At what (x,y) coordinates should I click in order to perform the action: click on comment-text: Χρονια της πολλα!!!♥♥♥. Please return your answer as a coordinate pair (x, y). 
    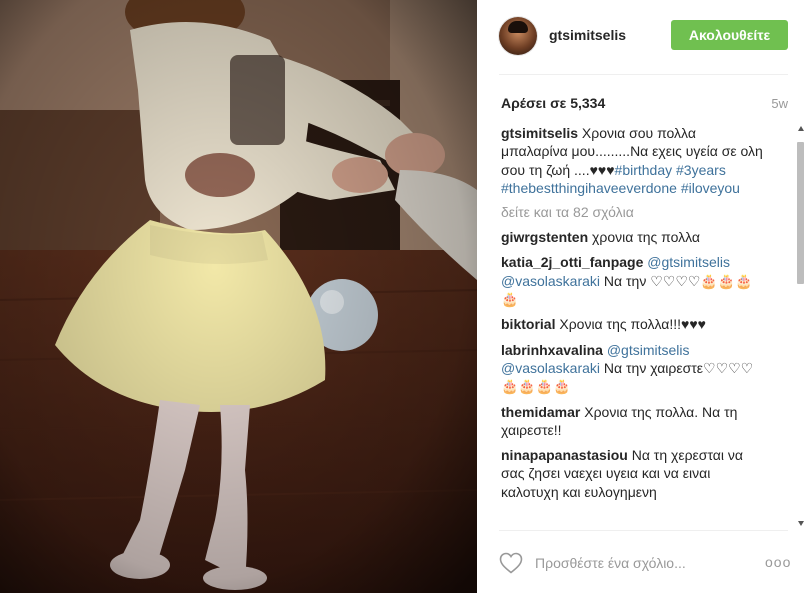
    Looking at the image, I should click on (632, 324).